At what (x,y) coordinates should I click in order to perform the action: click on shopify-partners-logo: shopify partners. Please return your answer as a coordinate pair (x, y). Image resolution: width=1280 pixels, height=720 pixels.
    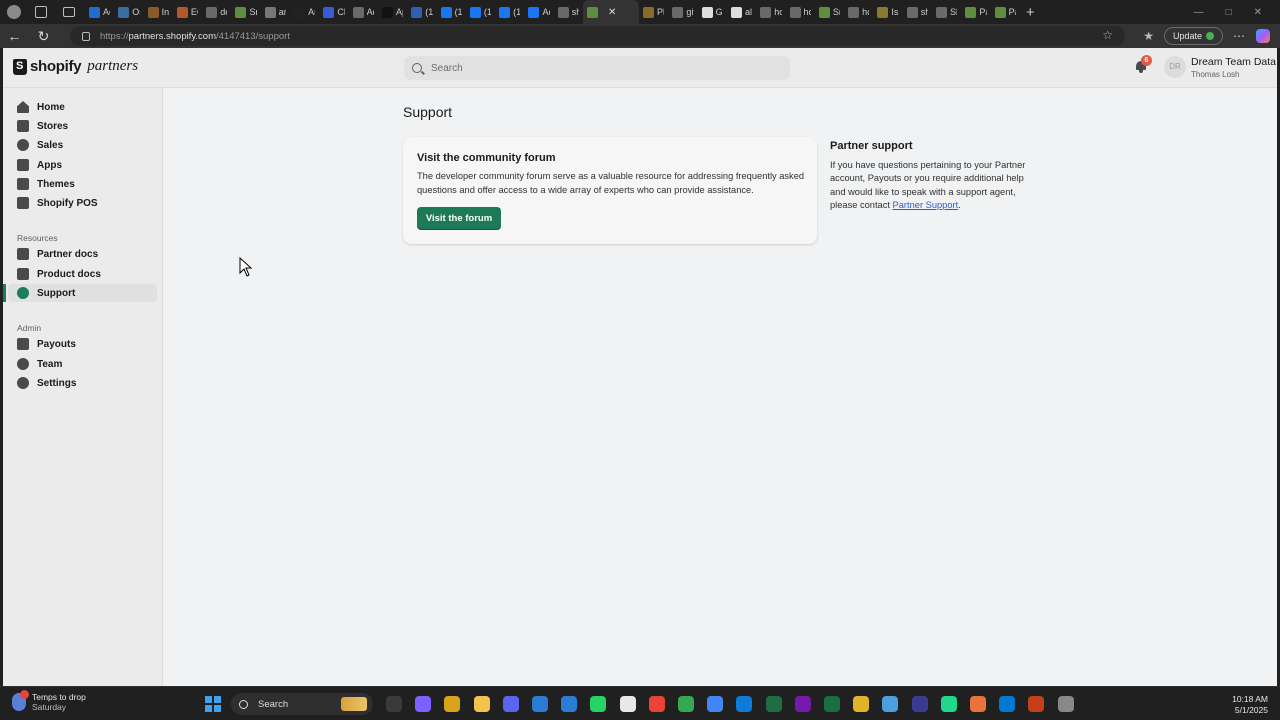
    Looking at the image, I should click on (75, 66).